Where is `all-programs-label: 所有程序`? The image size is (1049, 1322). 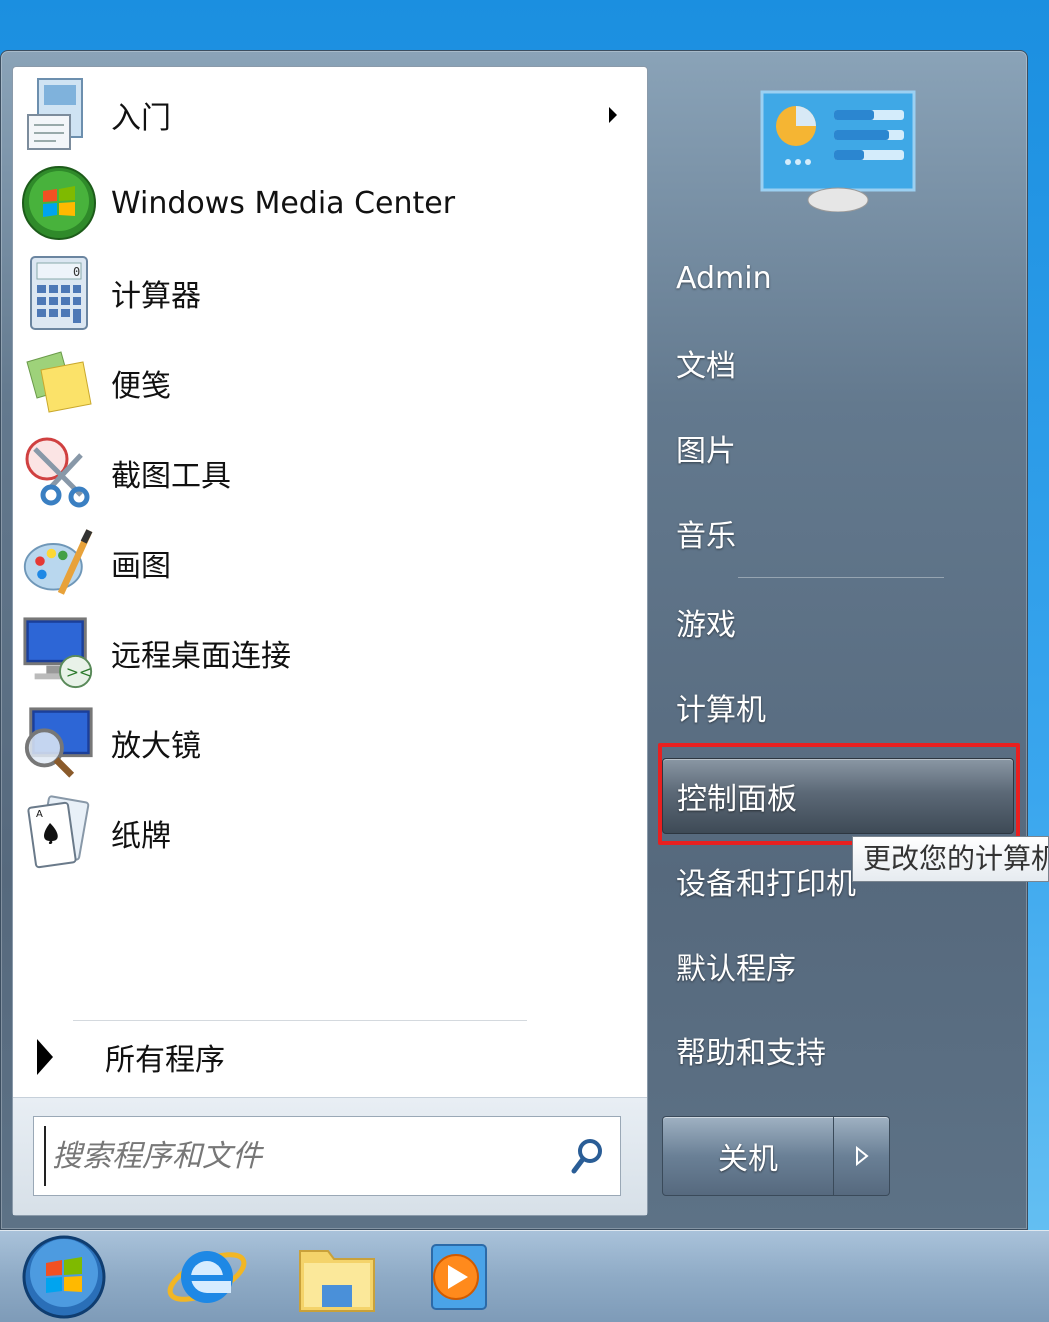
all-programs-label: 所有程序 is located at coordinates (165, 1060).